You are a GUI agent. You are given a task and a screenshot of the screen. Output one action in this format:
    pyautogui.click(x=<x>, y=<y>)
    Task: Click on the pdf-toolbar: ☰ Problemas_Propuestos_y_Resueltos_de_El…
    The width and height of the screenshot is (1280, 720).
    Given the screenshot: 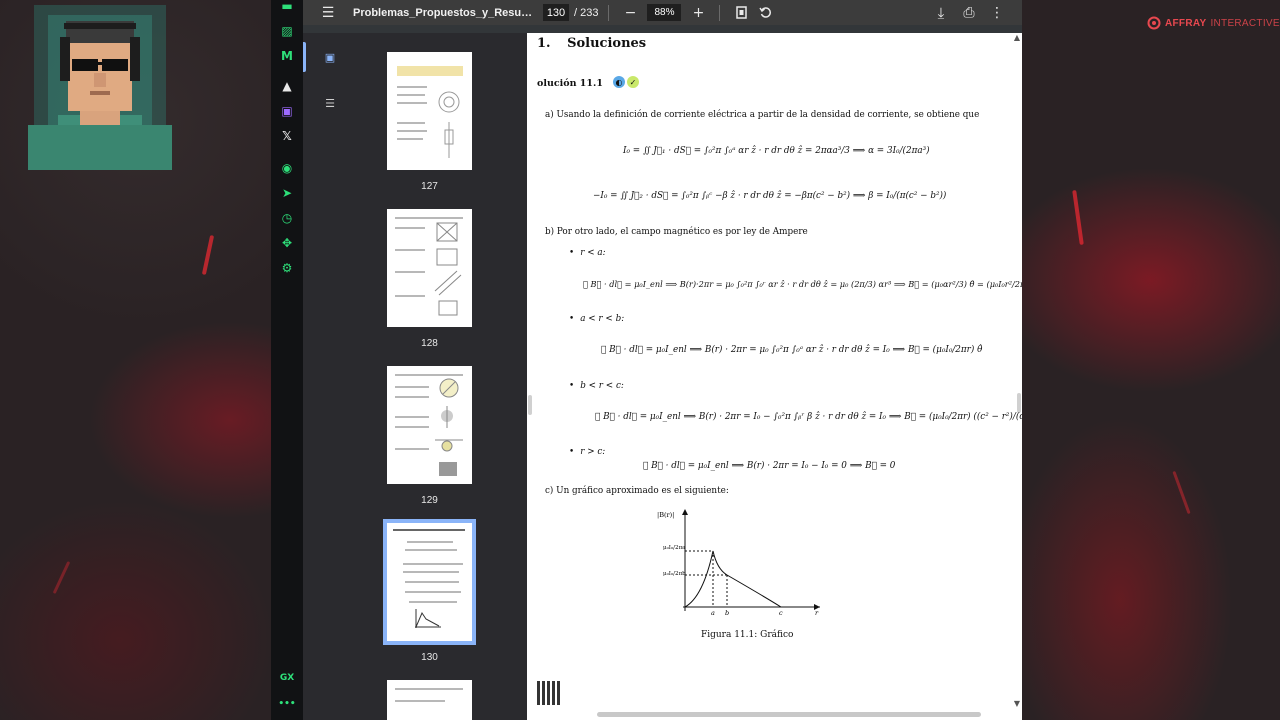 What is the action you would take?
    pyautogui.click(x=662, y=12)
    